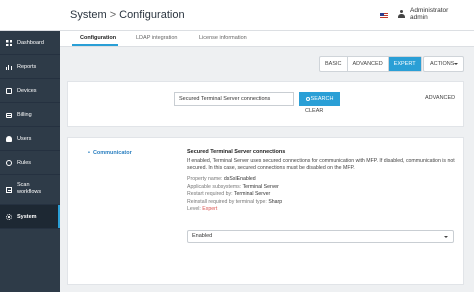  Describe the element at coordinates (9, 163) in the screenshot. I see `rules-icon` at that location.